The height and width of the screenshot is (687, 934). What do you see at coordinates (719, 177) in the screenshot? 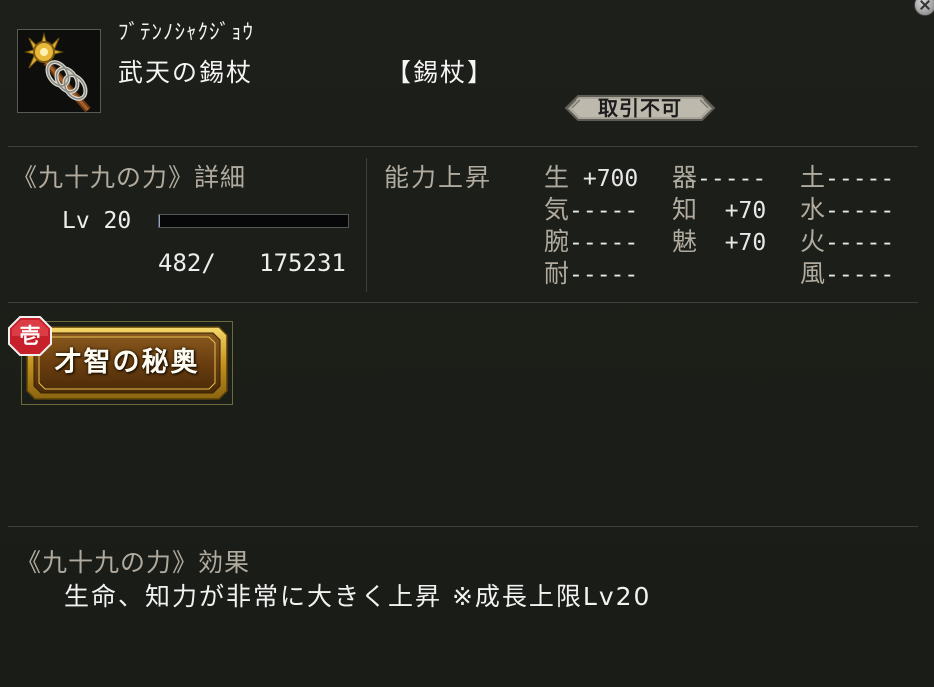
I see `stat-dexterity: 器-----` at bounding box center [719, 177].